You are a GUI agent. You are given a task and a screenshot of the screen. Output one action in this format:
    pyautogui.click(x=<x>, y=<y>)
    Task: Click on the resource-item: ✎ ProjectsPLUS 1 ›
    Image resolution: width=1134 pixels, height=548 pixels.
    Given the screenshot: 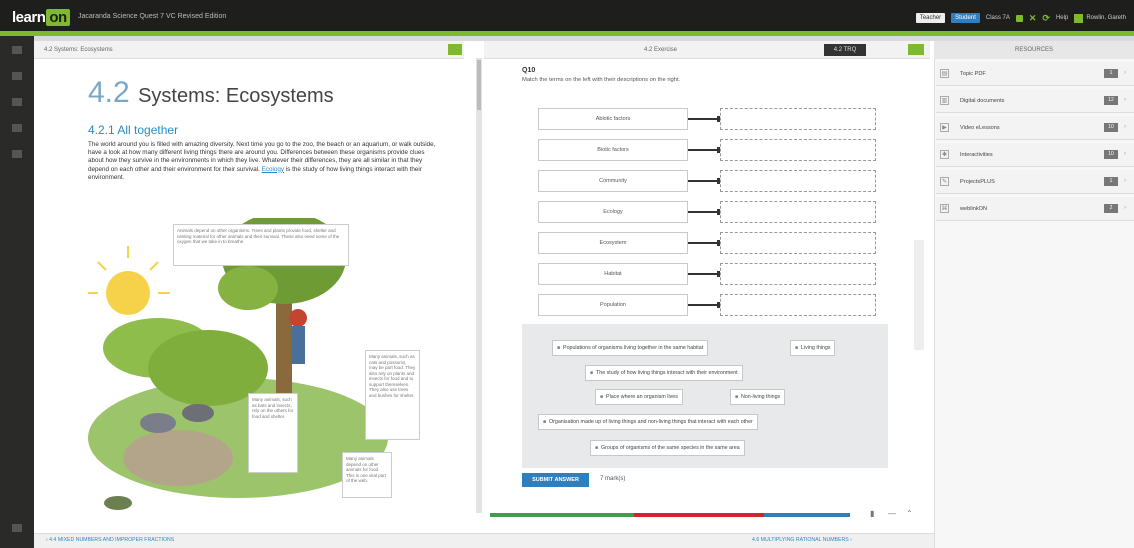 What is the action you would take?
    pyautogui.click(x=1035, y=182)
    